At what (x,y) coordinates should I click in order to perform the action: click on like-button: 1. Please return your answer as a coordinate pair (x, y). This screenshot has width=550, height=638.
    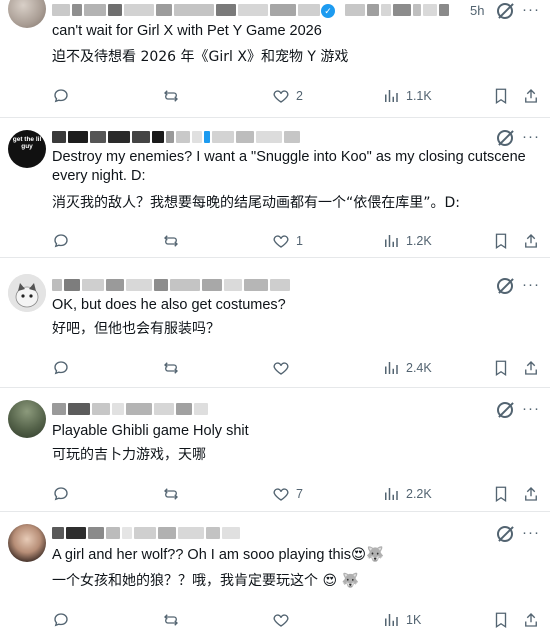
    Looking at the image, I should click on (287, 241).